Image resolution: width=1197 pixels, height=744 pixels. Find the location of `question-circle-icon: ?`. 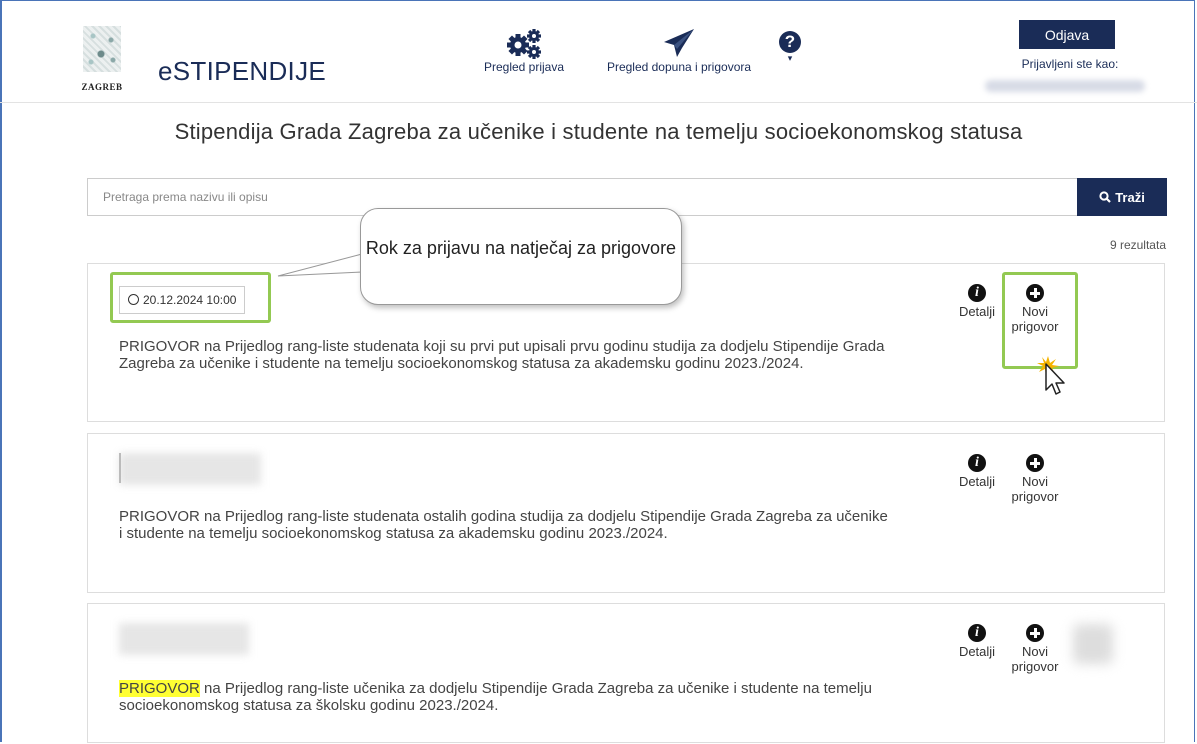

question-circle-icon: ? is located at coordinates (790, 42).